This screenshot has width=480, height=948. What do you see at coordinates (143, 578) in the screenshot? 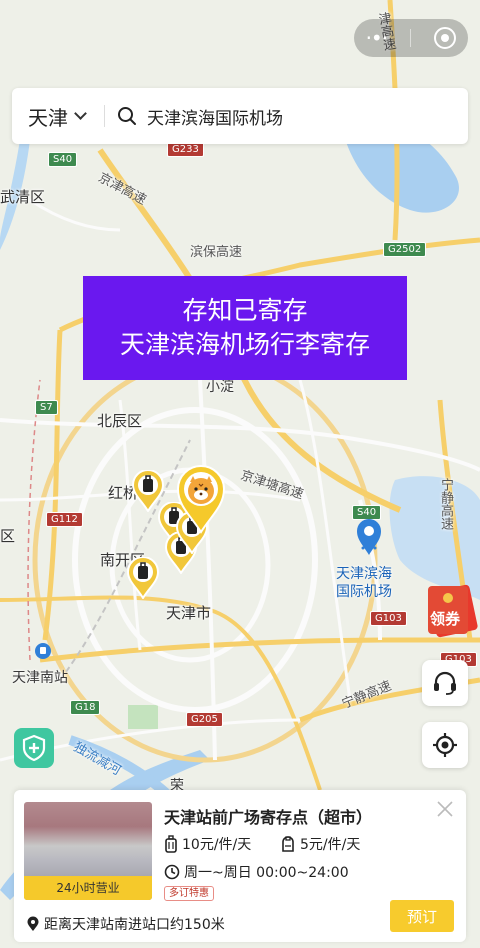
I see `locker-pin` at bounding box center [143, 578].